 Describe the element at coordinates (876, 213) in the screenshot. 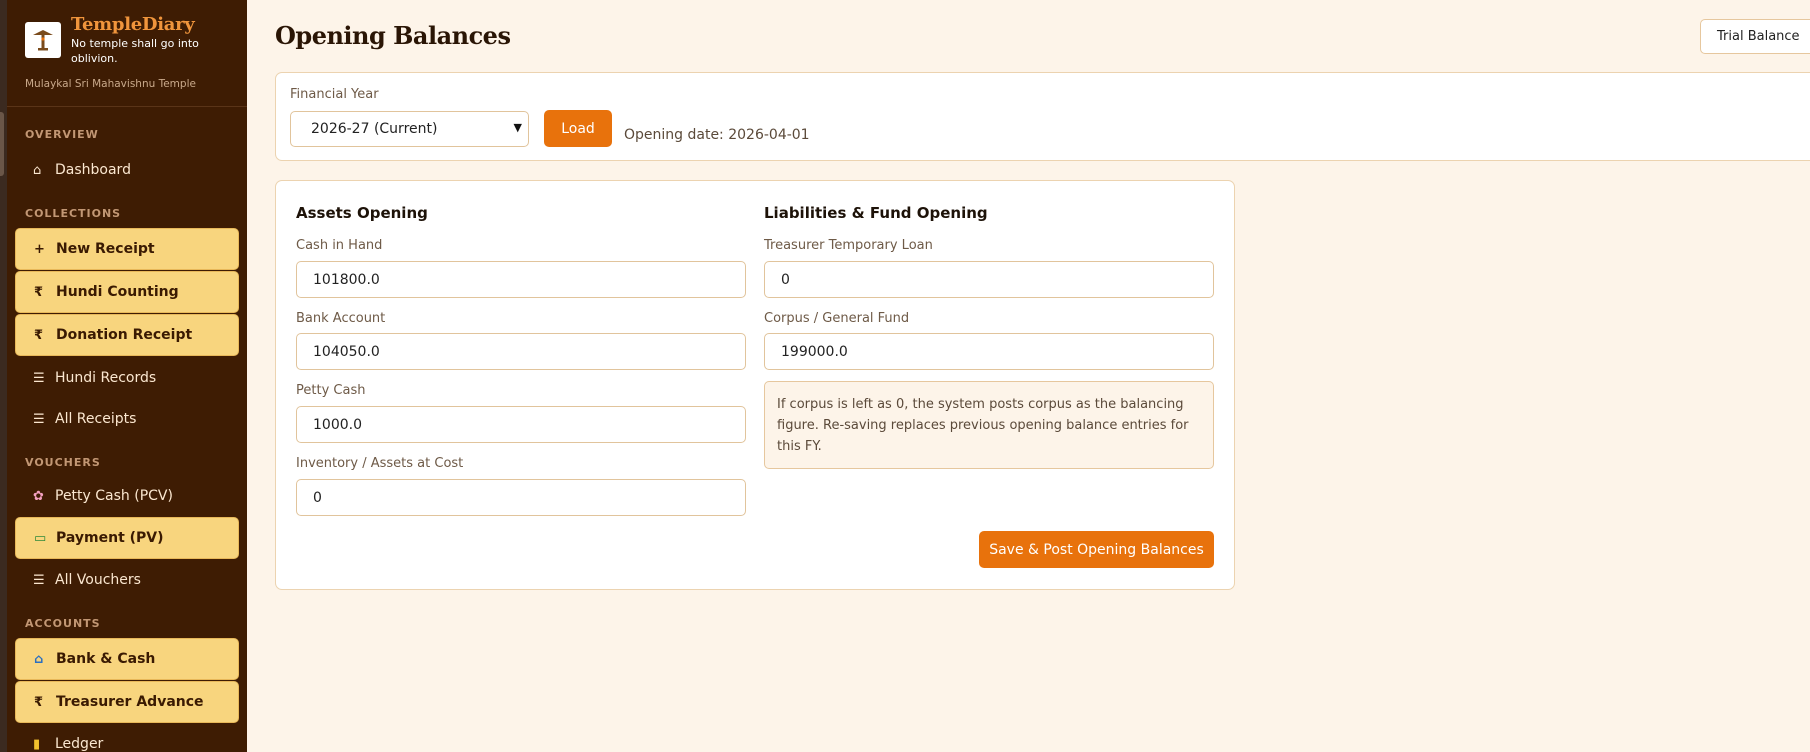

I see `liabilities-heading: Liabilities & Fund Opening` at that location.